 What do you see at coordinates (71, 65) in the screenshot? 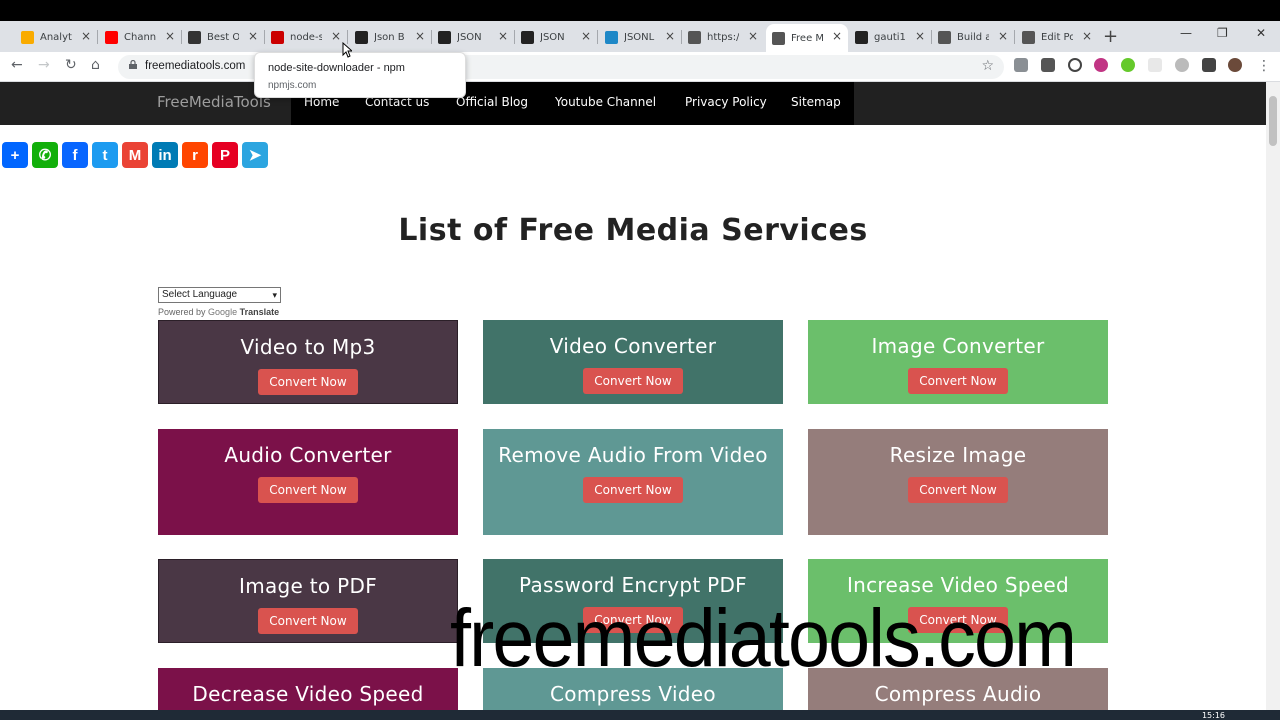
I see `reload-icon: ↻` at bounding box center [71, 65].